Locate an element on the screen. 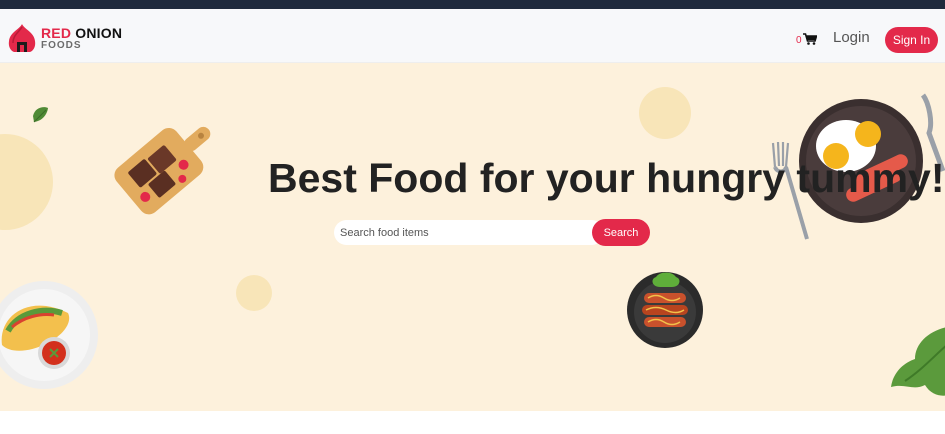  sausage-bowl-icon is located at coordinates (665, 310).